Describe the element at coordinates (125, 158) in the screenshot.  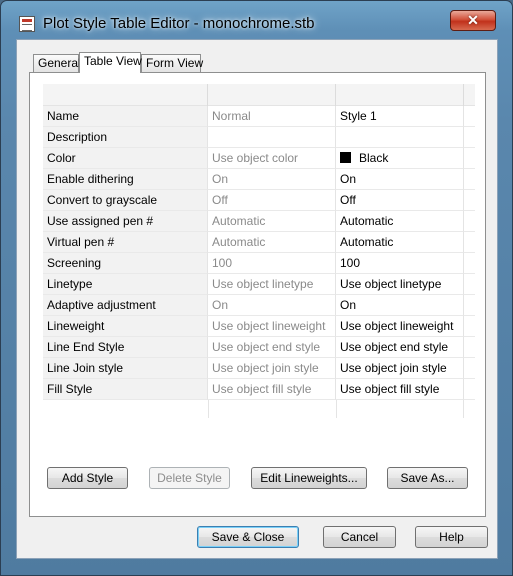
I see `property-name-cell: Color` at that location.